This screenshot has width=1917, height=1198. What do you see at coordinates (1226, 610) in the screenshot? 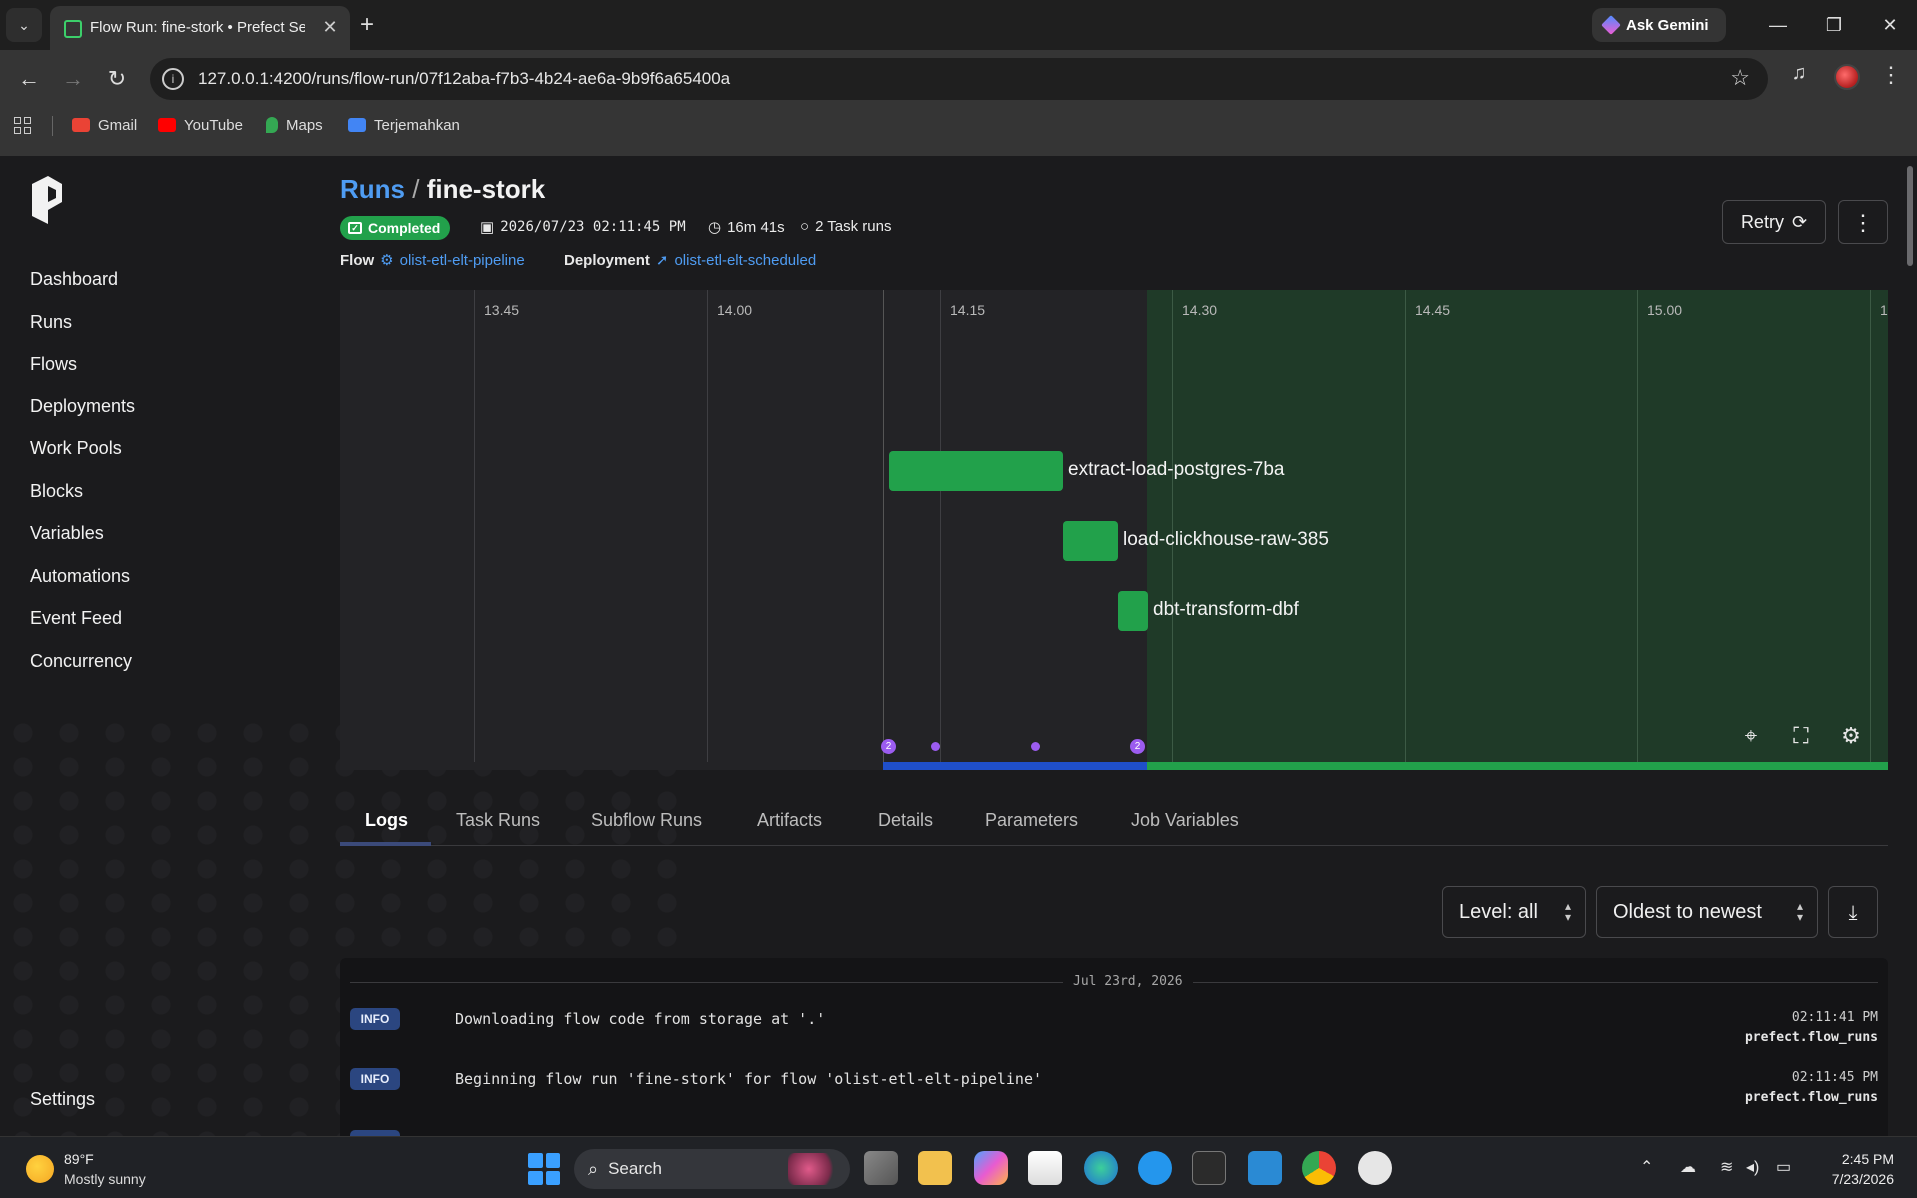
I see `task-run-label: dbt-transform-dbf` at bounding box center [1226, 610].